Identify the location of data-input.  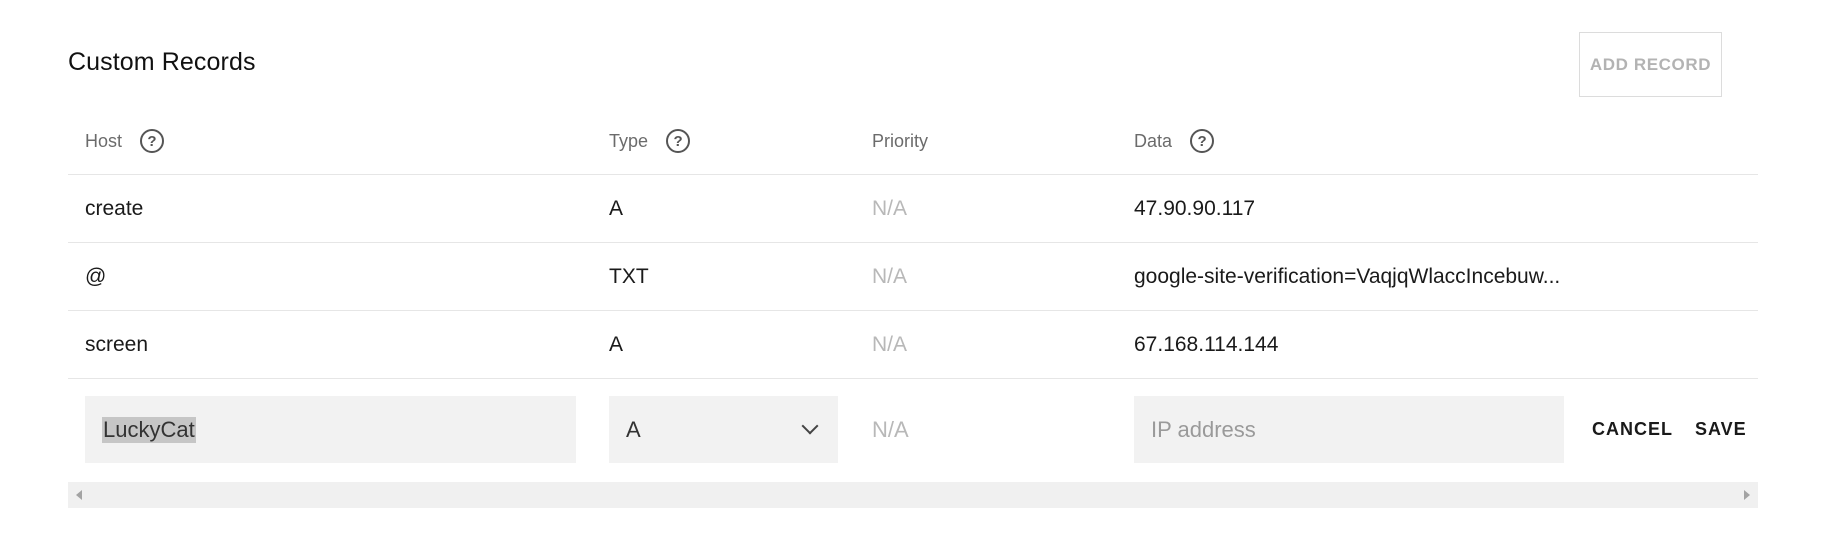
(1349, 429).